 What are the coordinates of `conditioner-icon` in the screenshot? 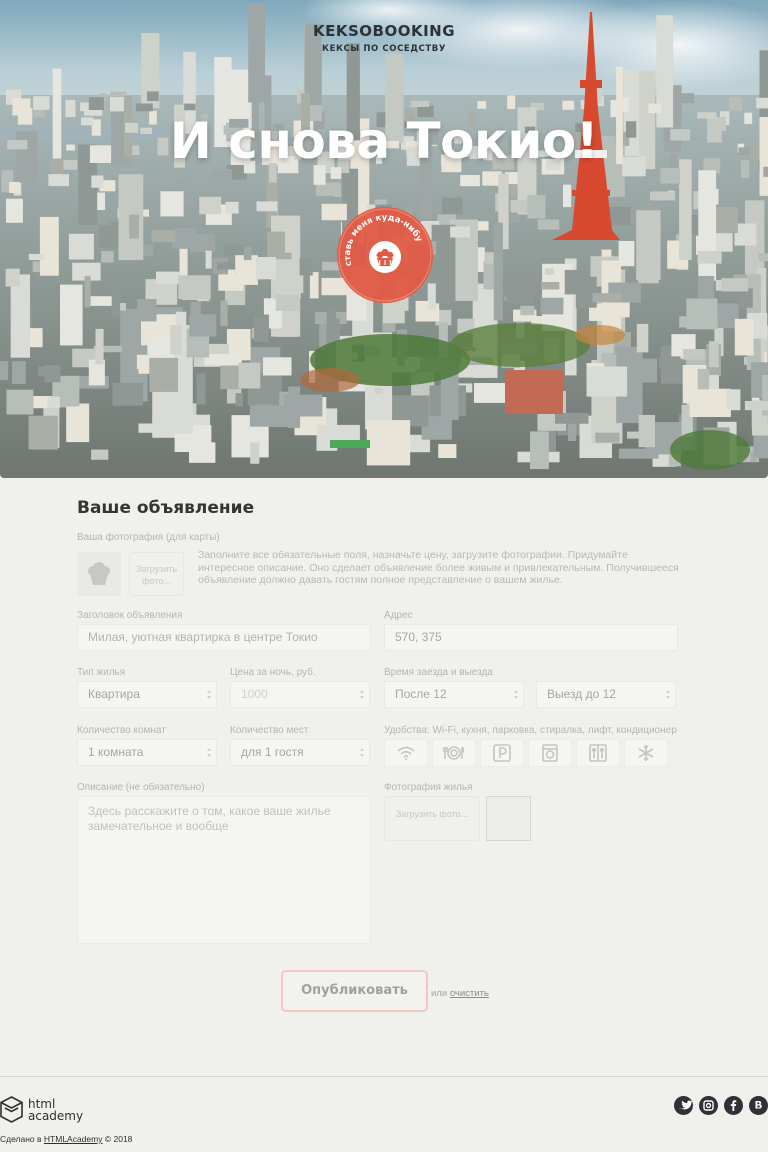 It's located at (646, 753).